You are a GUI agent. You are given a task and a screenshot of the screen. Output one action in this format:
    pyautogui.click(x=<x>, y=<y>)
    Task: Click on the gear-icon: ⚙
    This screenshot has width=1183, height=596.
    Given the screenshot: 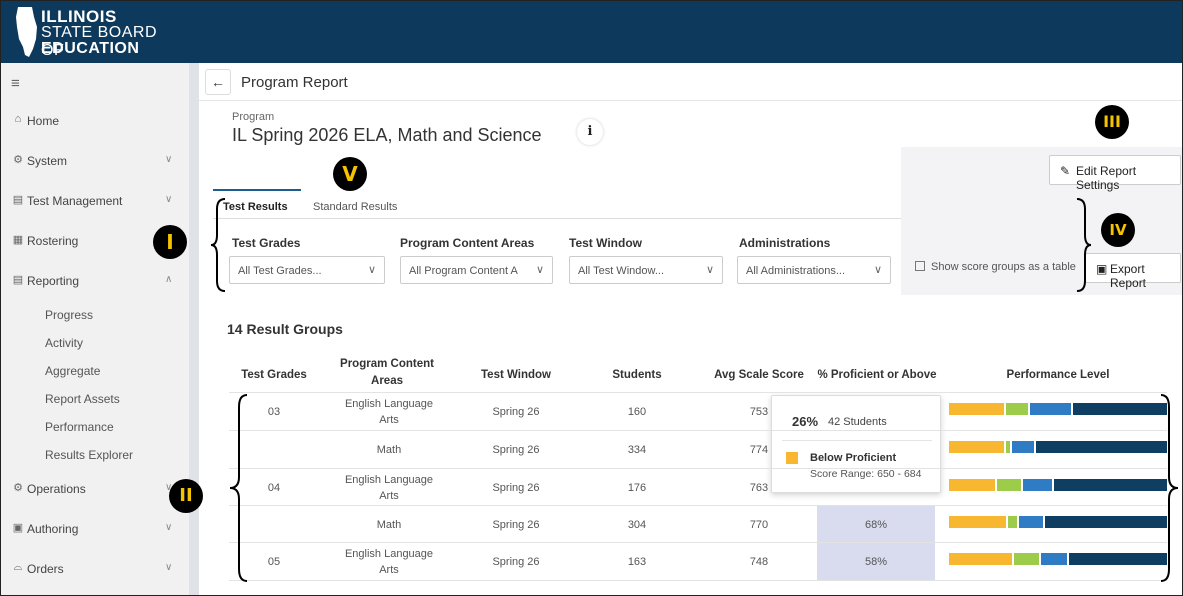 What is the action you would take?
    pyautogui.click(x=18, y=160)
    